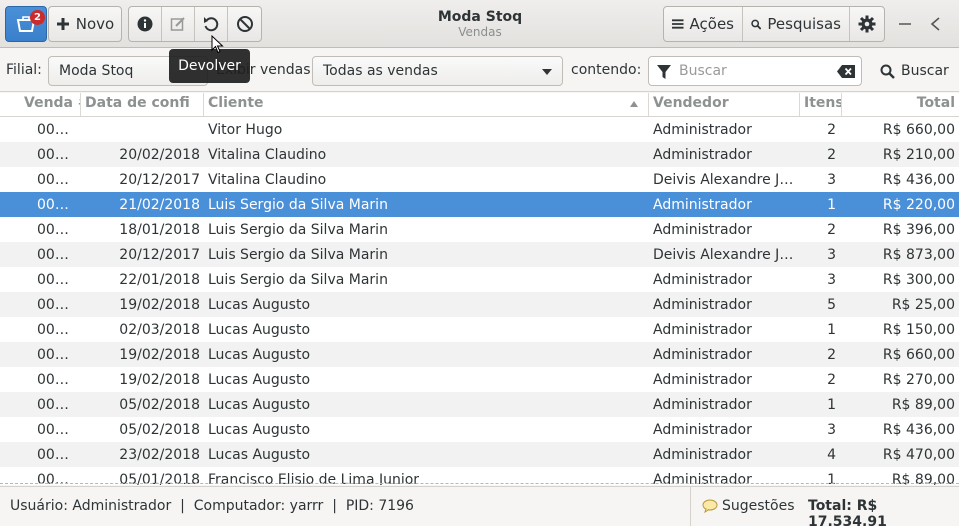 The width and height of the screenshot is (959, 526). What do you see at coordinates (914, 71) in the screenshot?
I see `search-button: Buscar` at bounding box center [914, 71].